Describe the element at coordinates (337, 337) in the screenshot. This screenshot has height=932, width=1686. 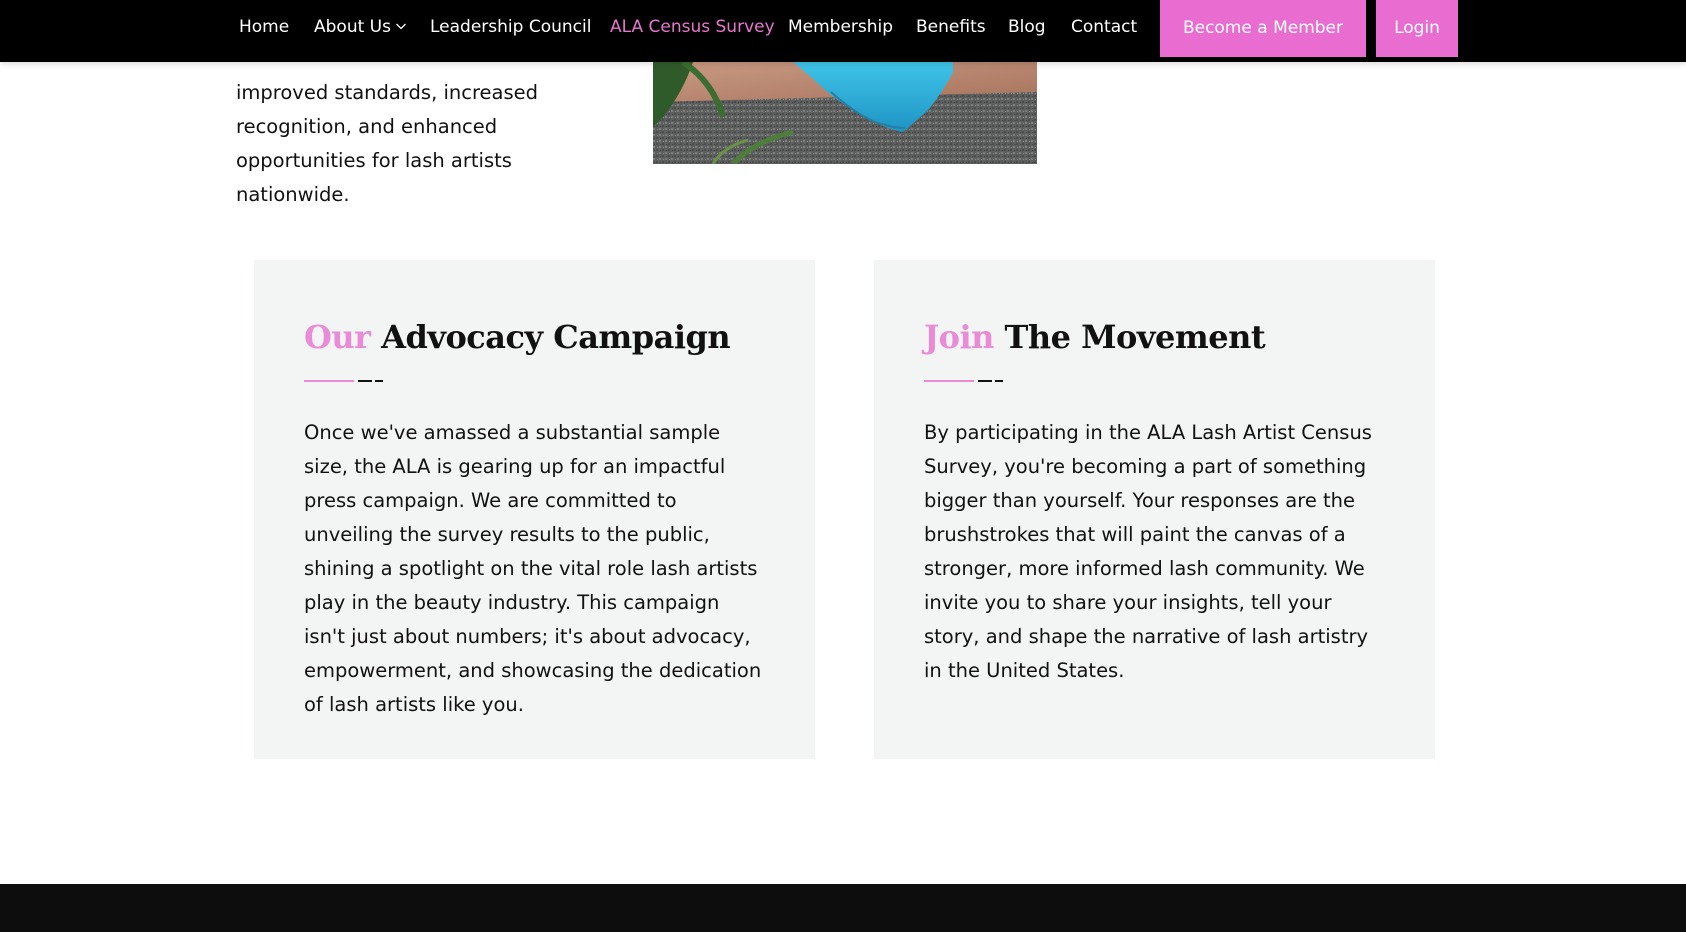
I see `title-accent-word: Our` at that location.